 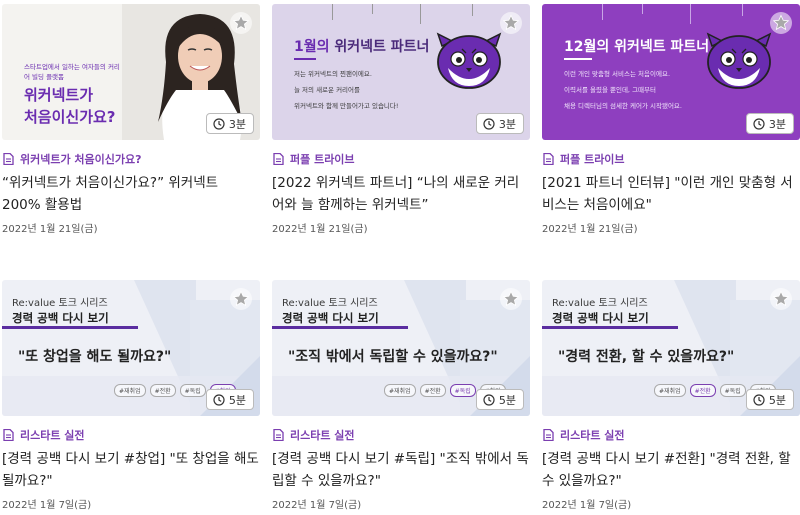 What do you see at coordinates (637, 47) in the screenshot?
I see `thumb-headline: 12월의 위커넥트 파트너` at bounding box center [637, 47].